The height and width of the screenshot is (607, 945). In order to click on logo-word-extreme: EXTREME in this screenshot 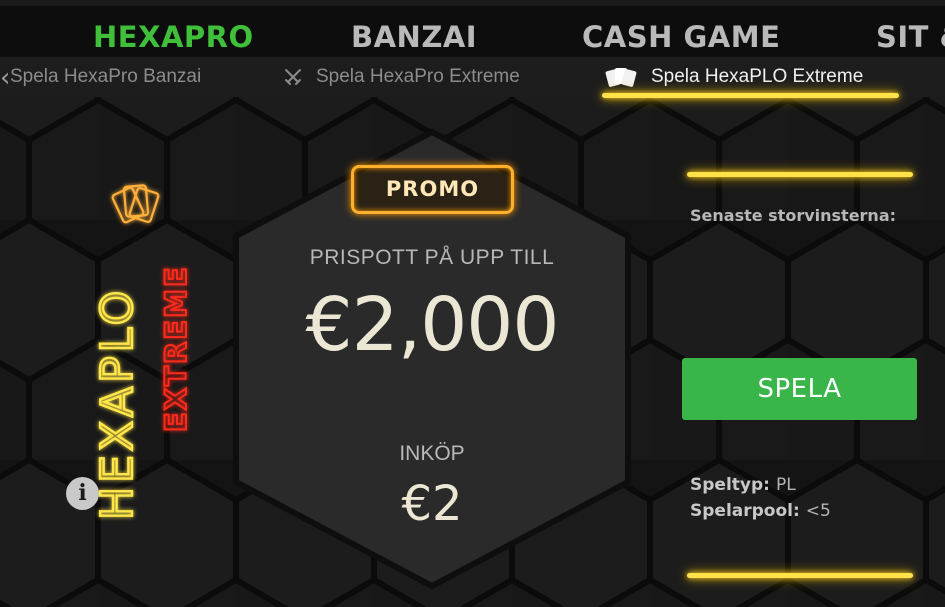, I will do `click(176, 348)`.